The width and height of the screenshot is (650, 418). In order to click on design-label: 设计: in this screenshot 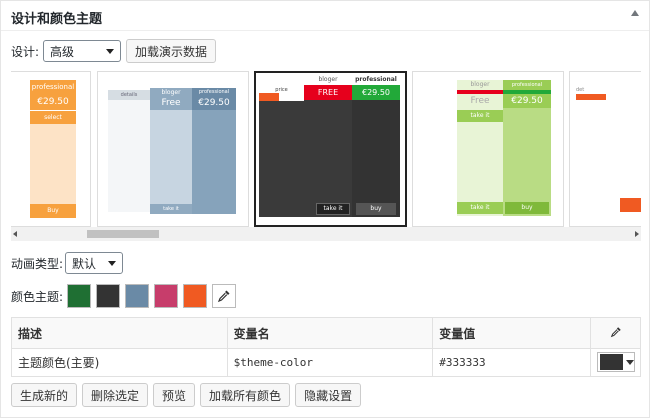, I will do `click(25, 51)`.